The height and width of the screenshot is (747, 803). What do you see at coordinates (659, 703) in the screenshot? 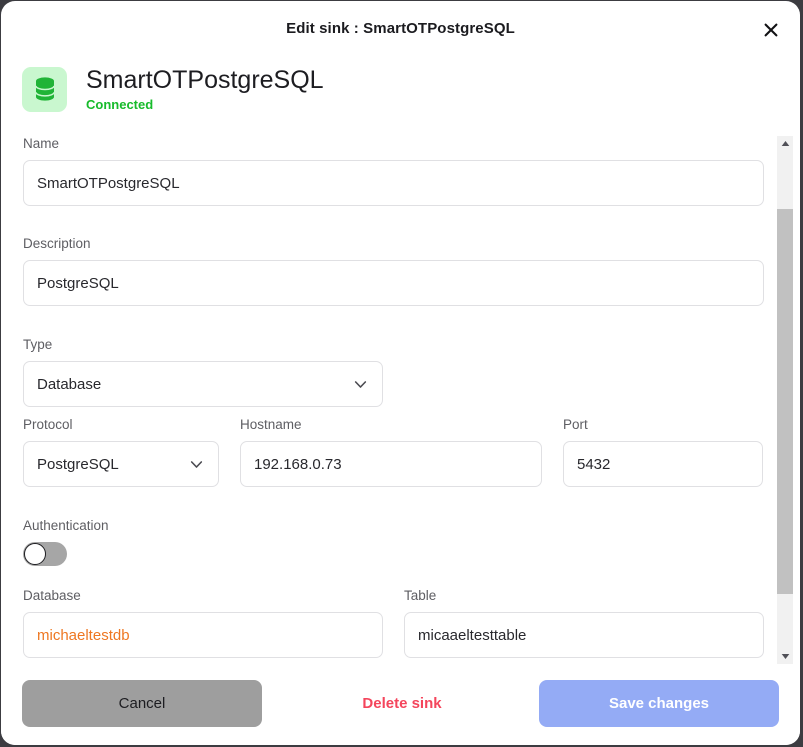
I see `save-changes-button: Save changes` at bounding box center [659, 703].